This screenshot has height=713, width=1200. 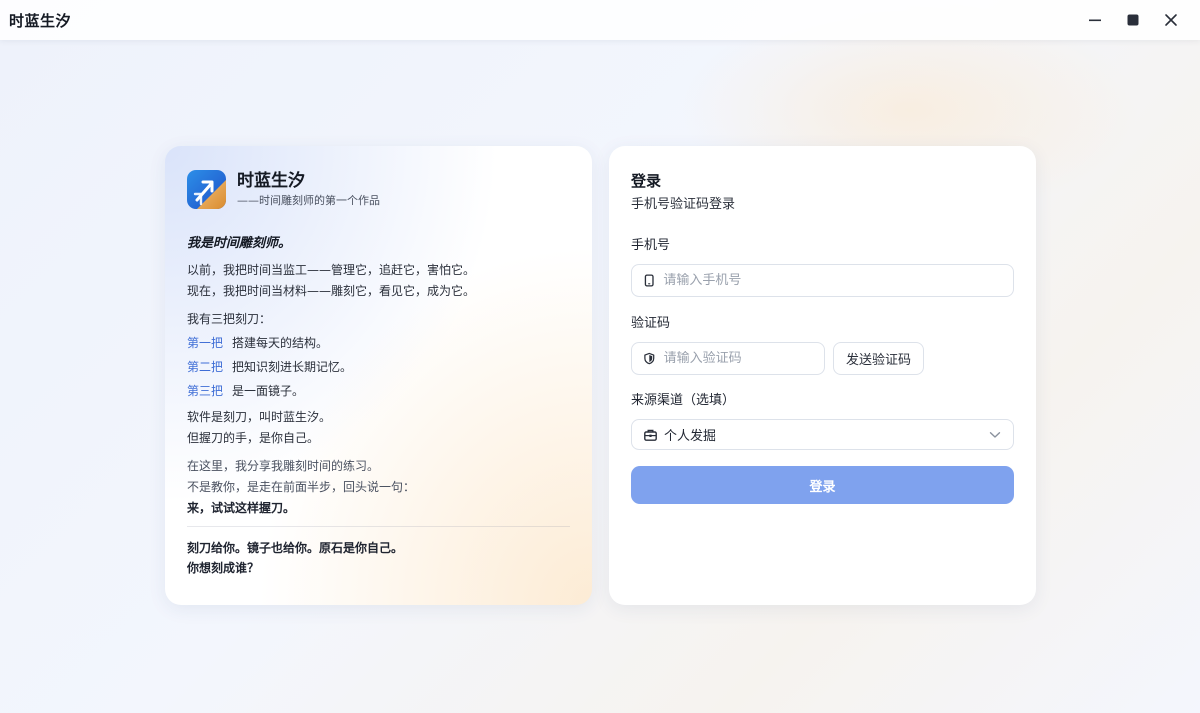 I want to click on closing-paragraph: 刻刀给你。镜子也给你。原石是你自己。 你想刻成谁？, so click(x=378, y=558).